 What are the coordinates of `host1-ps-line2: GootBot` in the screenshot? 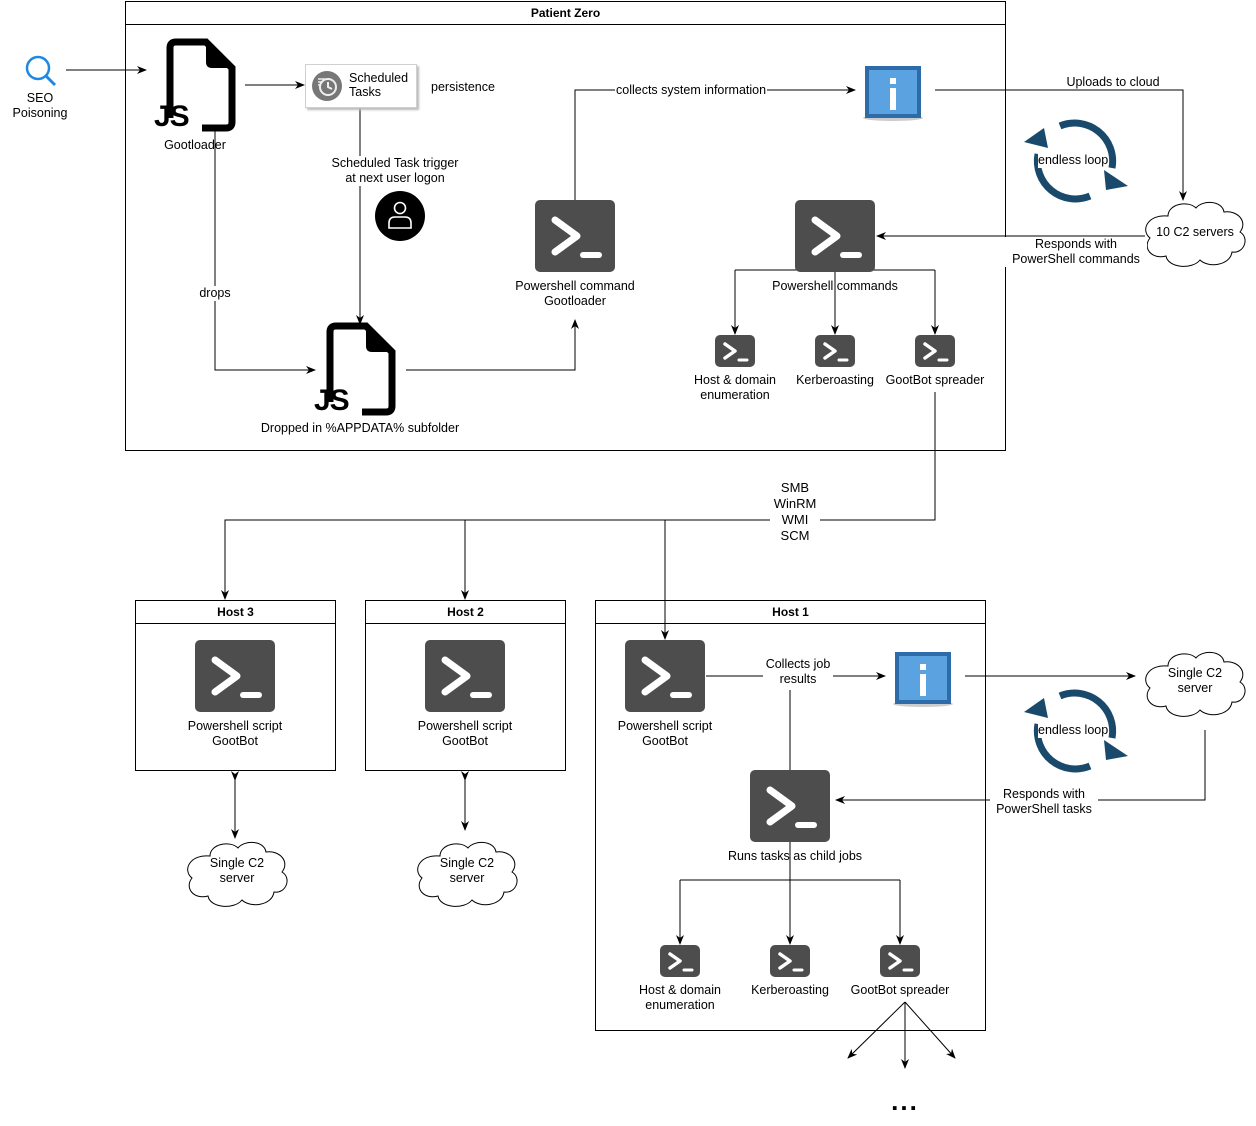 It's located at (665, 741).